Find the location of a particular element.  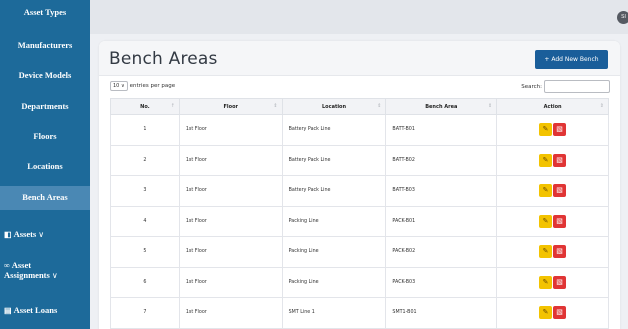

cell-bench-area: BATT-B03 is located at coordinates (441, 191).